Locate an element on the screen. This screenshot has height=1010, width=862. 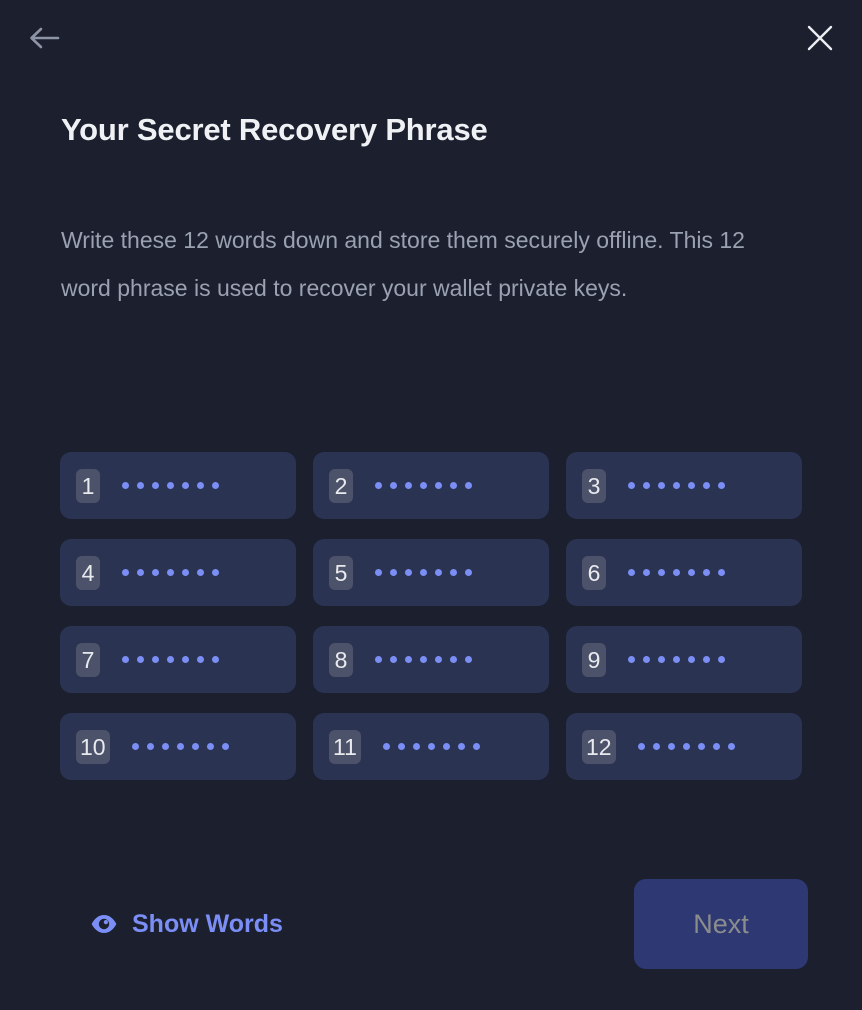
close-icon is located at coordinates (820, 38).